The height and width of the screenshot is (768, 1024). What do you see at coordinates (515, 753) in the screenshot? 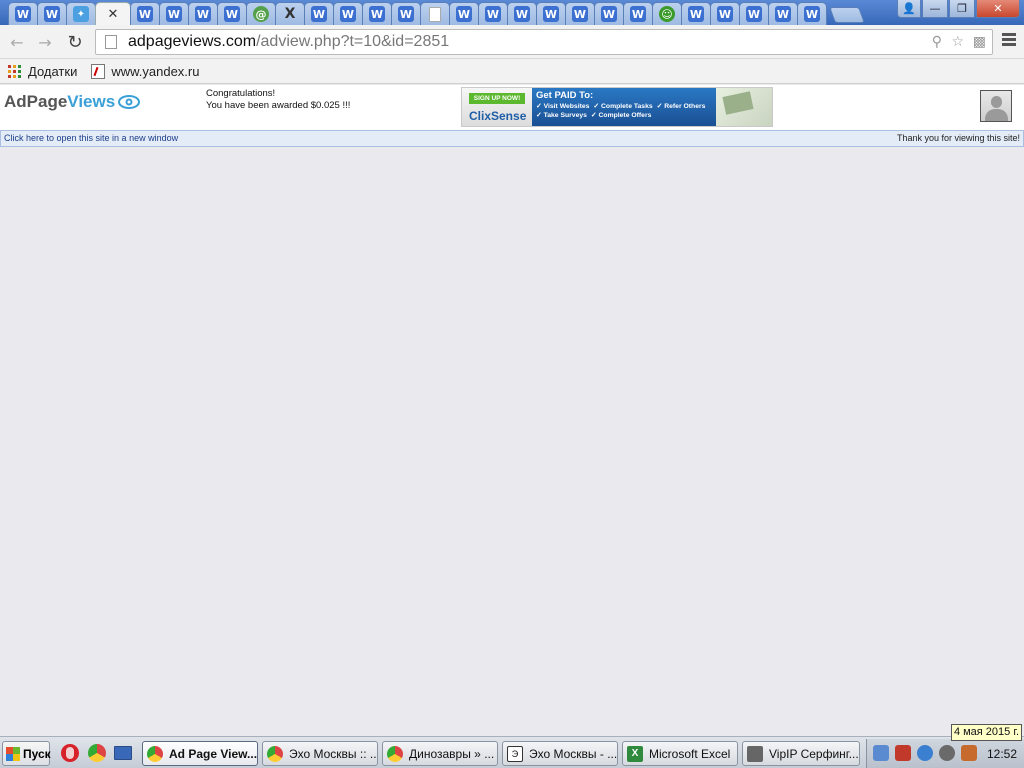
I see `echo-icon: Э` at bounding box center [515, 753].